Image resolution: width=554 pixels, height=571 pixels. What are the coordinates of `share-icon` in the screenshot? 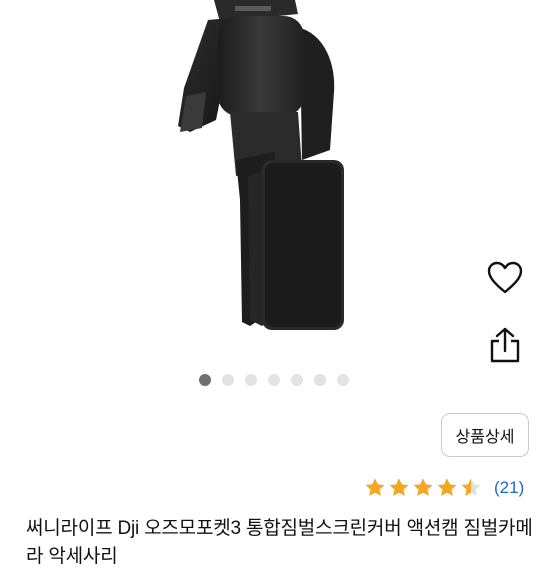 It's located at (505, 345).